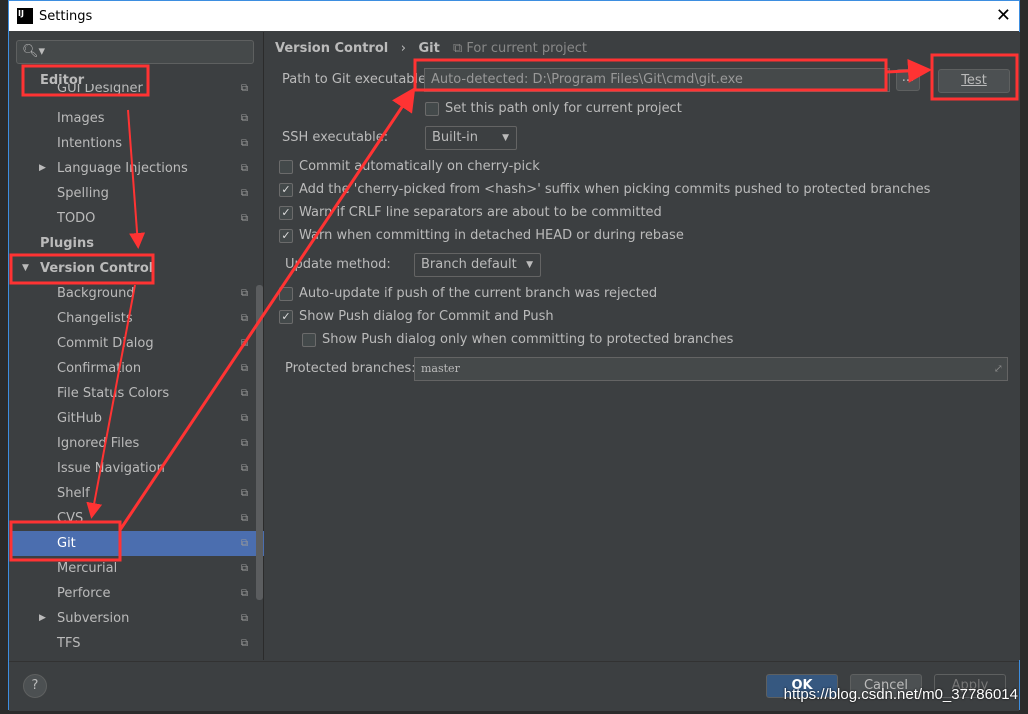  Describe the element at coordinates (66, 16) in the screenshot. I see `window-title: Settings` at that location.